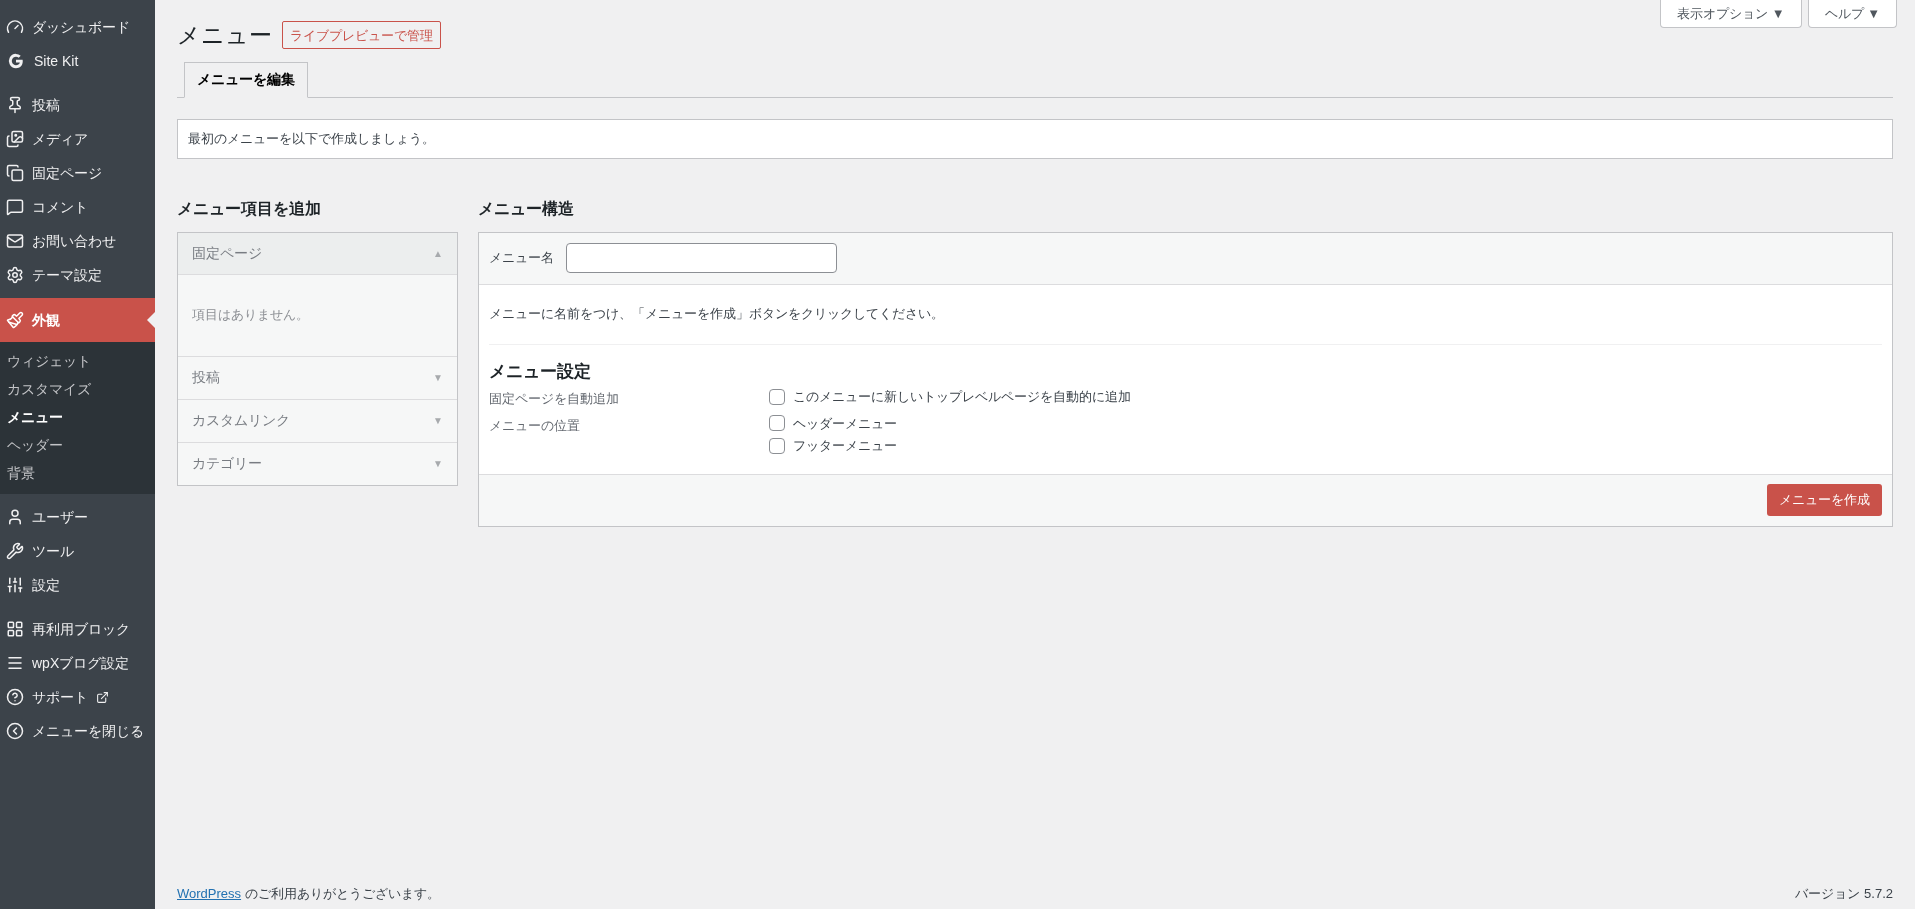  I want to click on help-icon, so click(15, 697).